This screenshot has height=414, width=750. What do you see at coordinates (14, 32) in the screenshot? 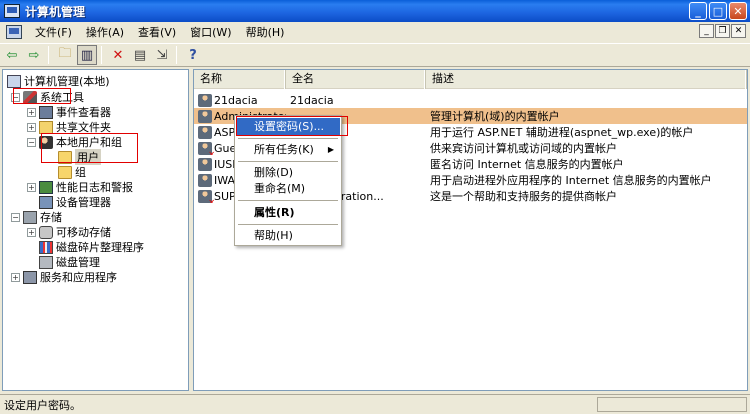
I see `system-menu-icon` at bounding box center [14, 32].